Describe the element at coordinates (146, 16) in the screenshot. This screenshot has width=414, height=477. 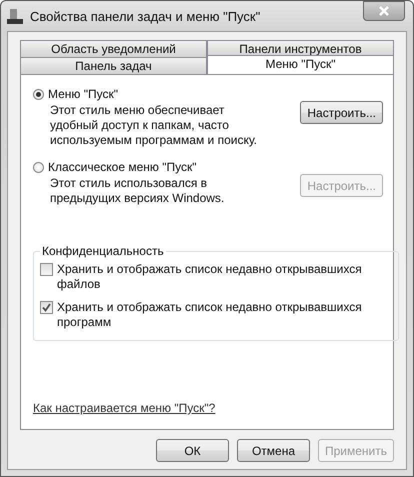
I see `window-title: Свойства панели задач и меню "Пуск"` at that location.